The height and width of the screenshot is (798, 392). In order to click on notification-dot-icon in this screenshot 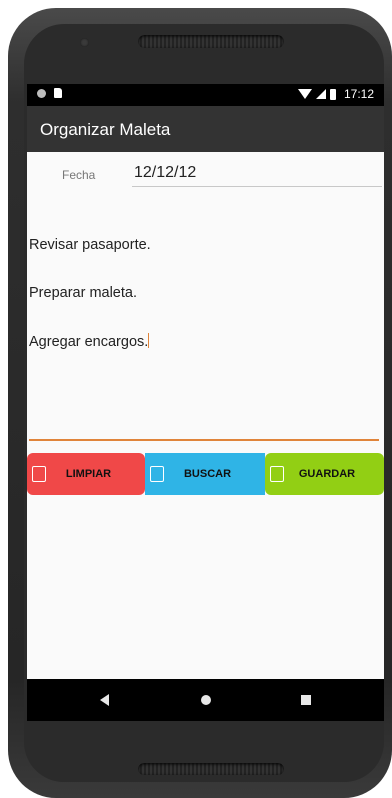, I will do `click(41, 93)`.